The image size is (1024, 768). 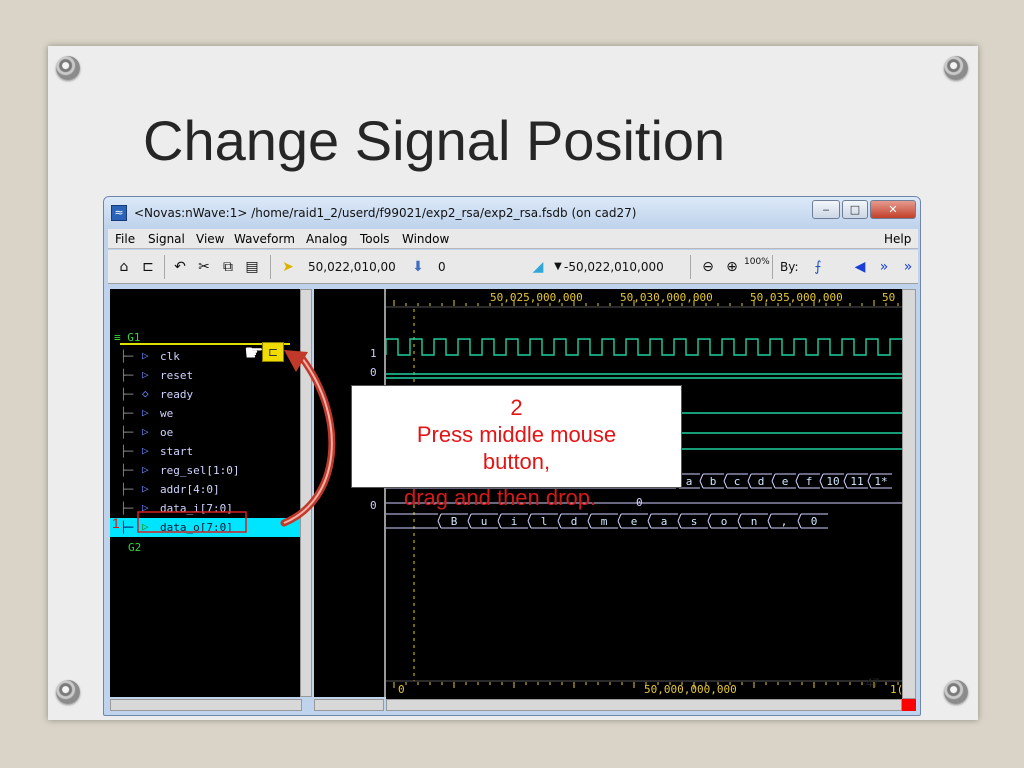 What do you see at coordinates (206, 705) in the screenshot?
I see `signal-pane-hscrollbar` at bounding box center [206, 705].